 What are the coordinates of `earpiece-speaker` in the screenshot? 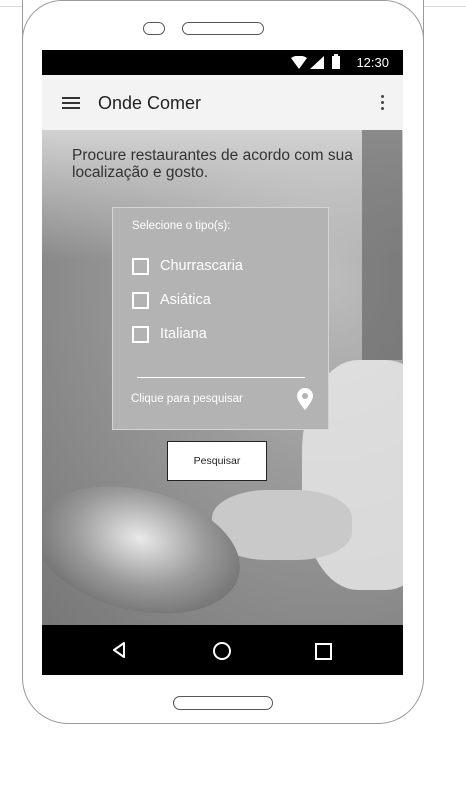 It's located at (223, 28).